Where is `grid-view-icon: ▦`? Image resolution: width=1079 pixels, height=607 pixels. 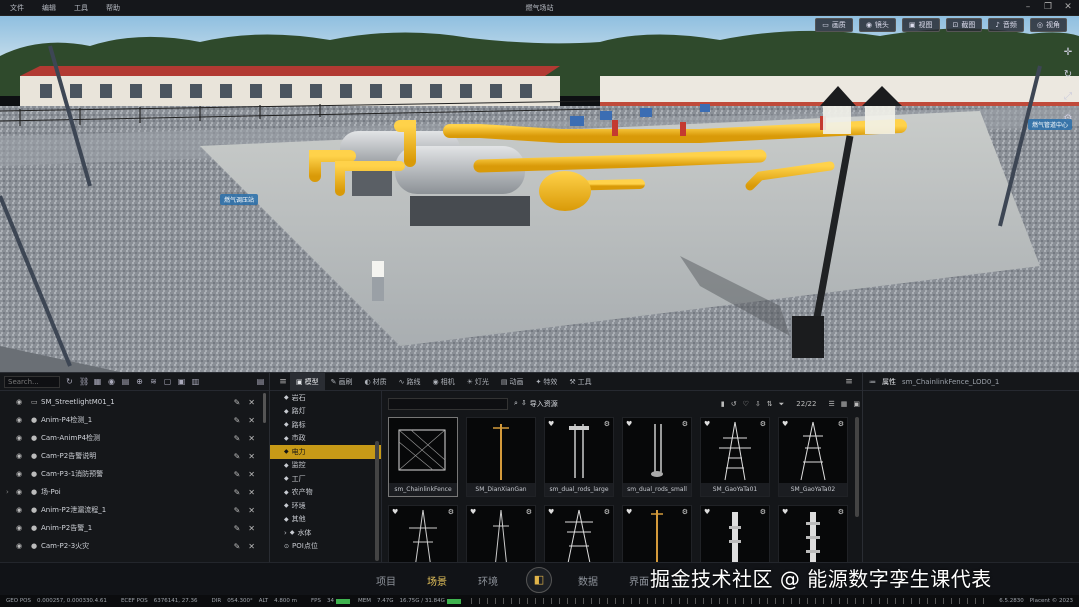 grid-view-icon: ▦ is located at coordinates (844, 404).